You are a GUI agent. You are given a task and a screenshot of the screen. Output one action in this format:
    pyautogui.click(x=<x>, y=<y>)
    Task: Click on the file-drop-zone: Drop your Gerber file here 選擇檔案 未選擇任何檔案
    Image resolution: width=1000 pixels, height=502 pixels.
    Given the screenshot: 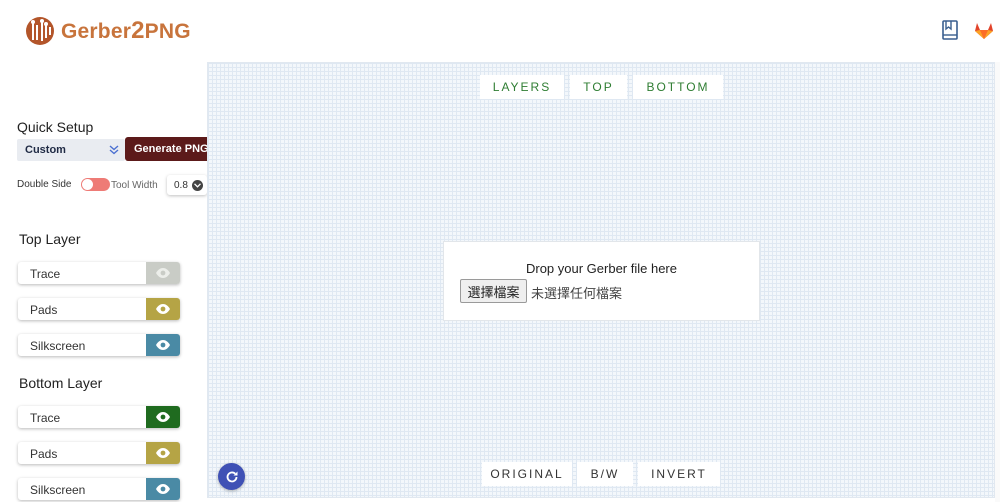 What is the action you would take?
    pyautogui.click(x=601, y=281)
    